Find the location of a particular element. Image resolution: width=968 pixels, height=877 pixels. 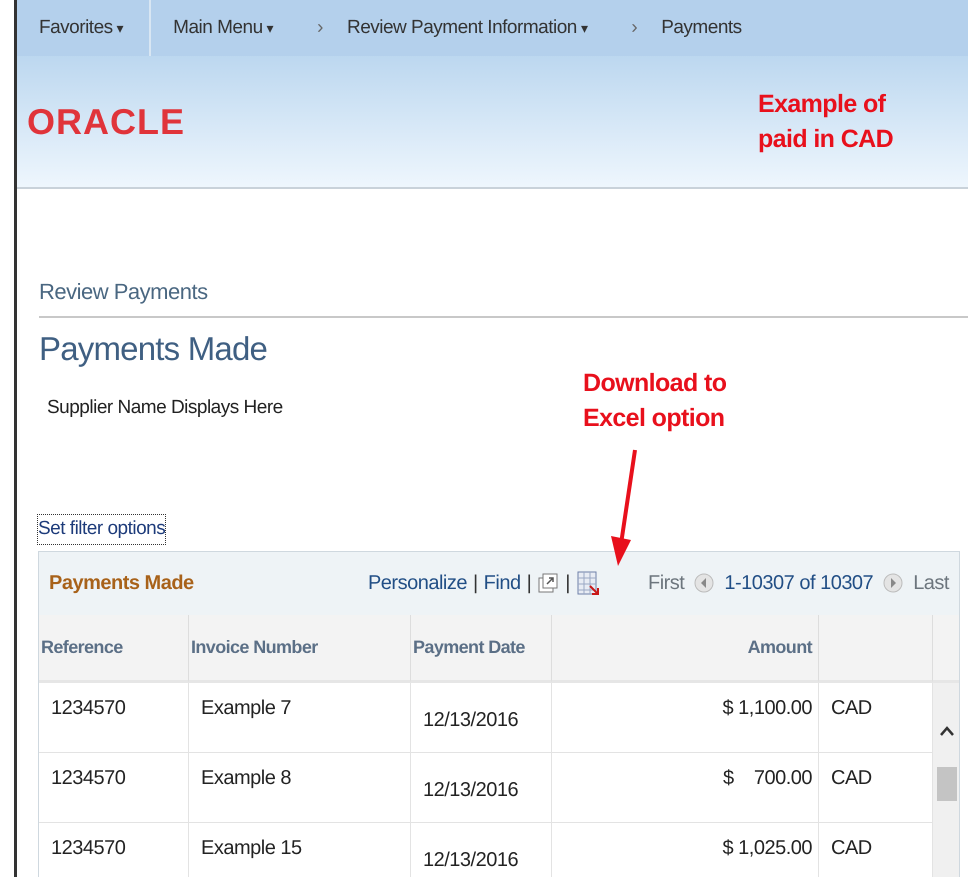

supplier-name: Supplier Name Displays Here is located at coordinates (165, 408).